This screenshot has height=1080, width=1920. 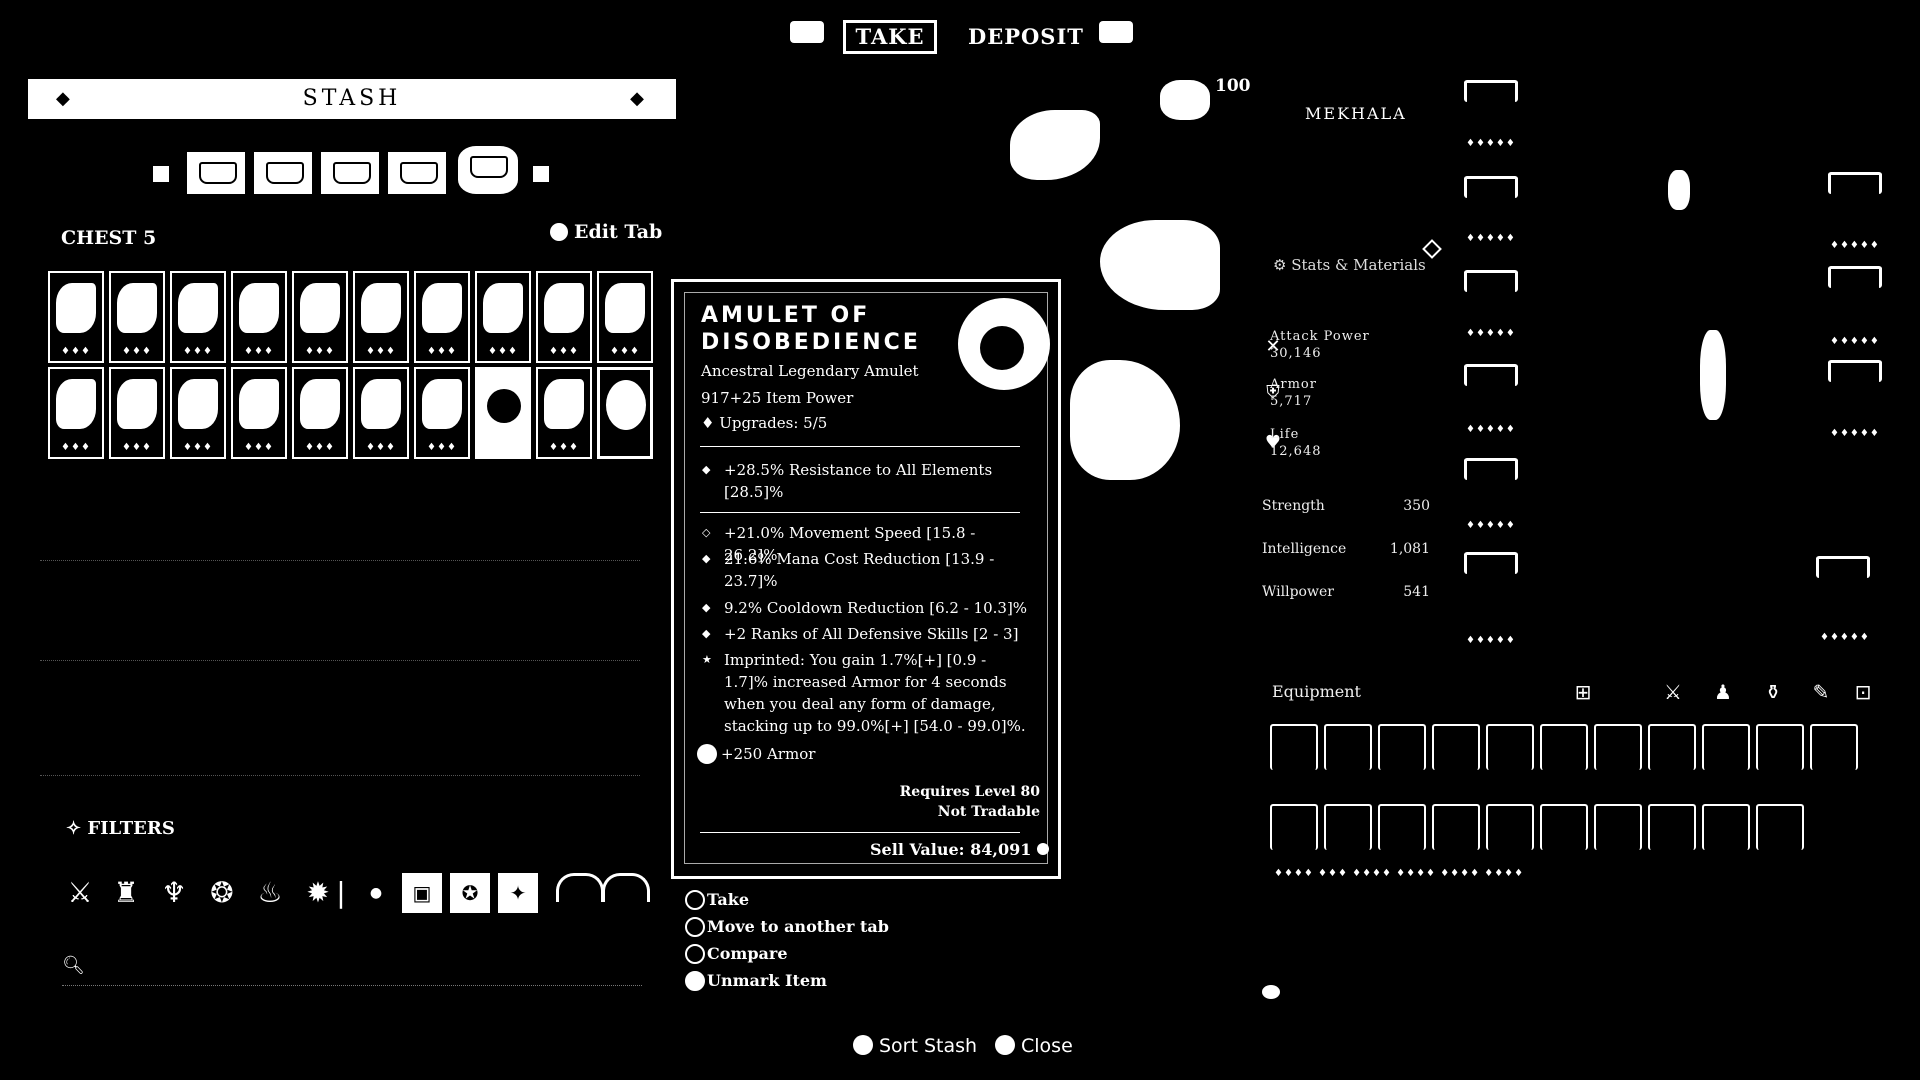 I want to click on stash-slot, so click(x=503, y=413).